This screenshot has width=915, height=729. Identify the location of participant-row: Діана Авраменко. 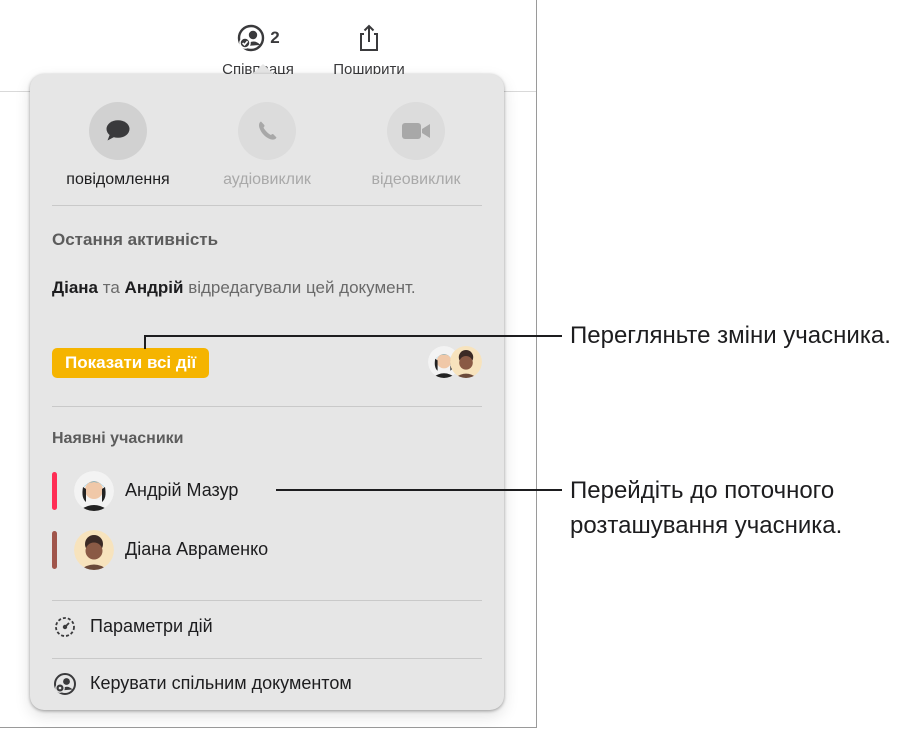
(262, 550).